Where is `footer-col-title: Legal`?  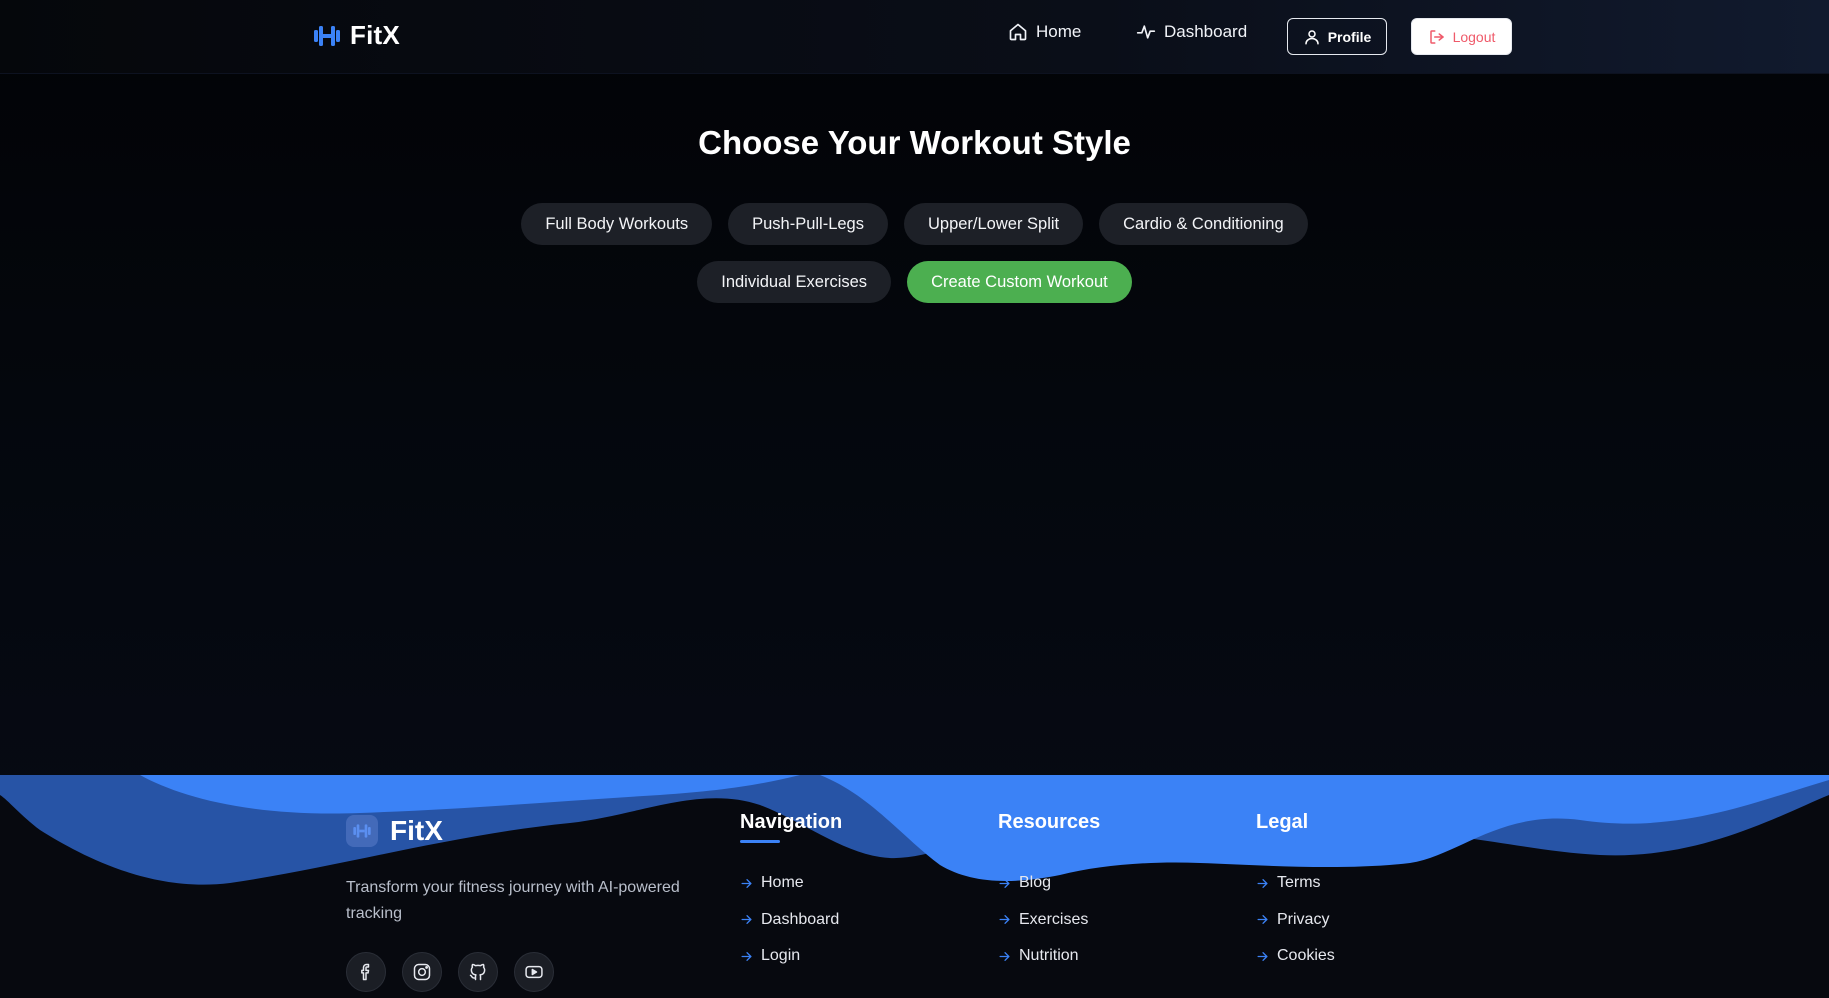 footer-col-title: Legal is located at coordinates (1282, 822).